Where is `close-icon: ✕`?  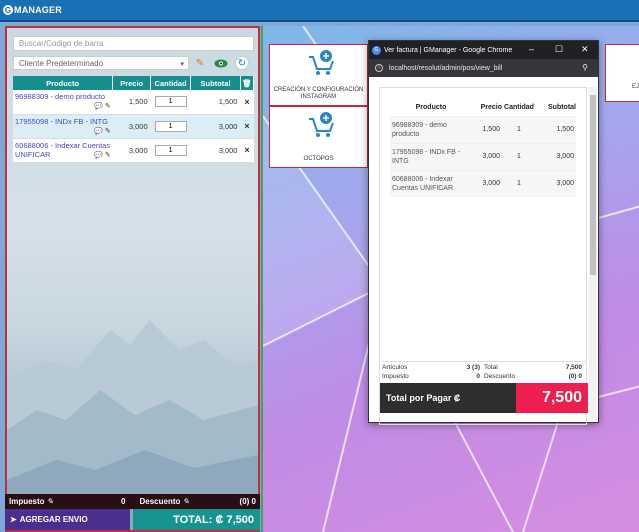
close-icon: ✕ is located at coordinates (585, 49).